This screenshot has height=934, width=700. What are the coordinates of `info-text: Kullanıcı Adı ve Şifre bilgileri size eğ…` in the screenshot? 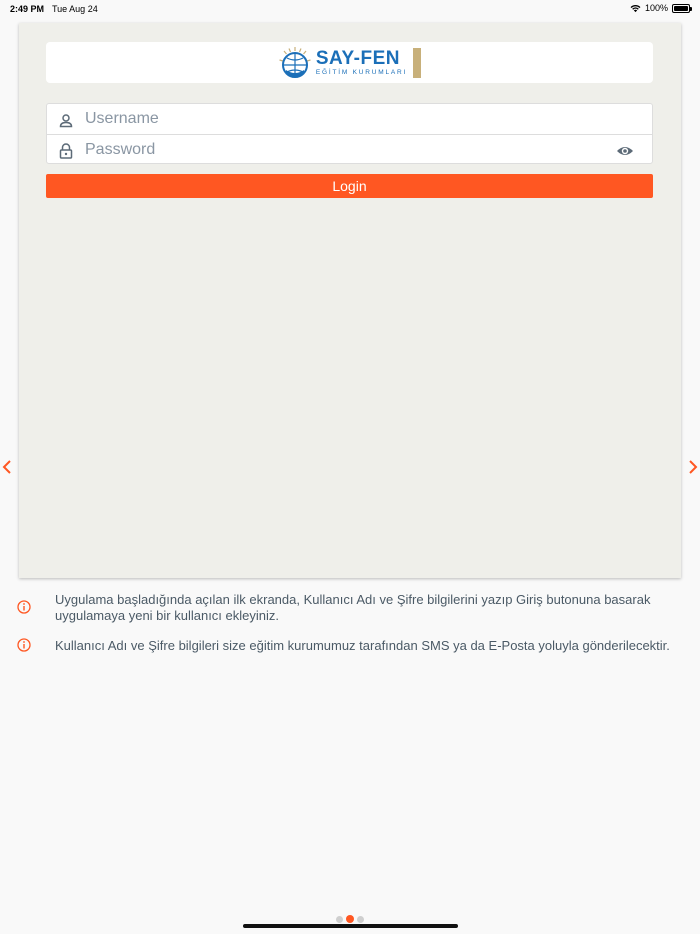 It's located at (362, 645).